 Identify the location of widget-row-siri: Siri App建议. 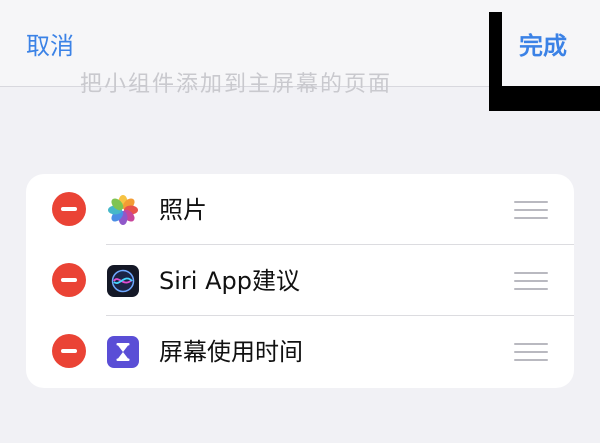
(300, 280).